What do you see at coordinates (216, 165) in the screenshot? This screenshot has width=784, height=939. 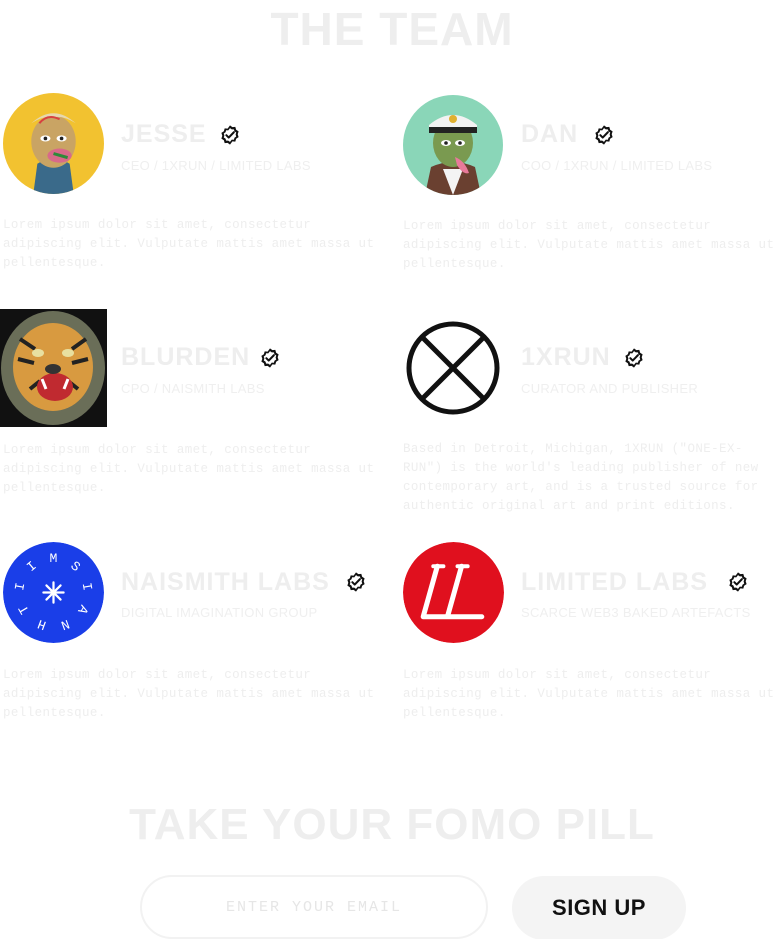 I see `member-role: CEO / 1XRUN / LIMITED LABS` at bounding box center [216, 165].